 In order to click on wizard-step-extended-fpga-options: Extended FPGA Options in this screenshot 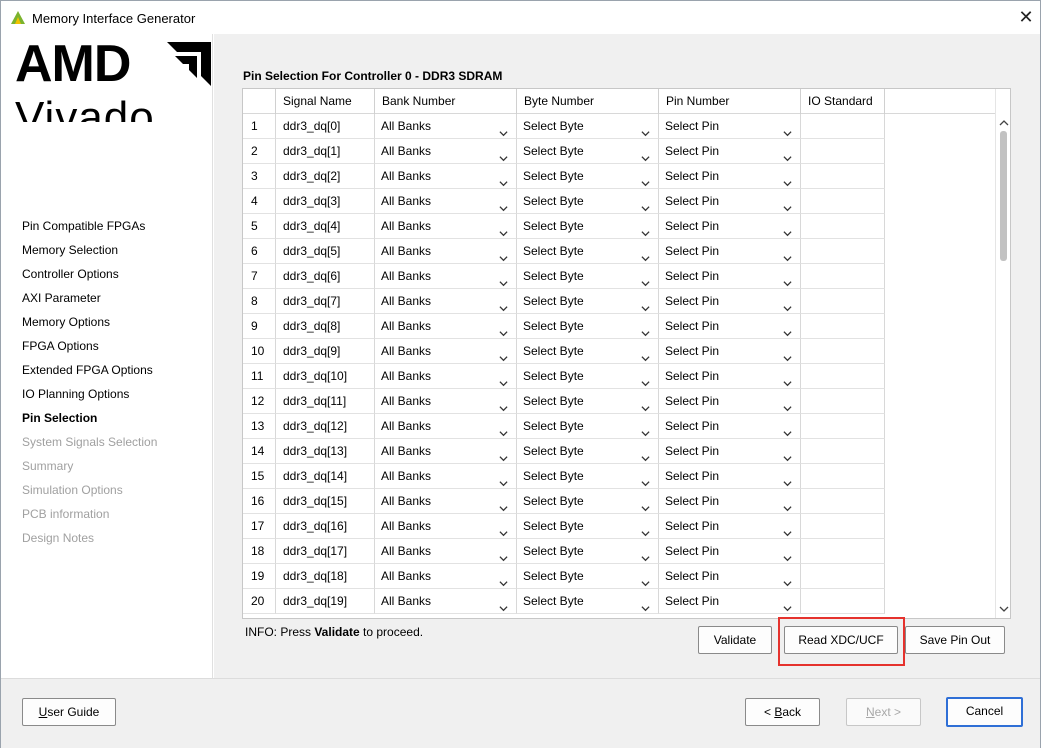, I will do `click(89, 370)`.